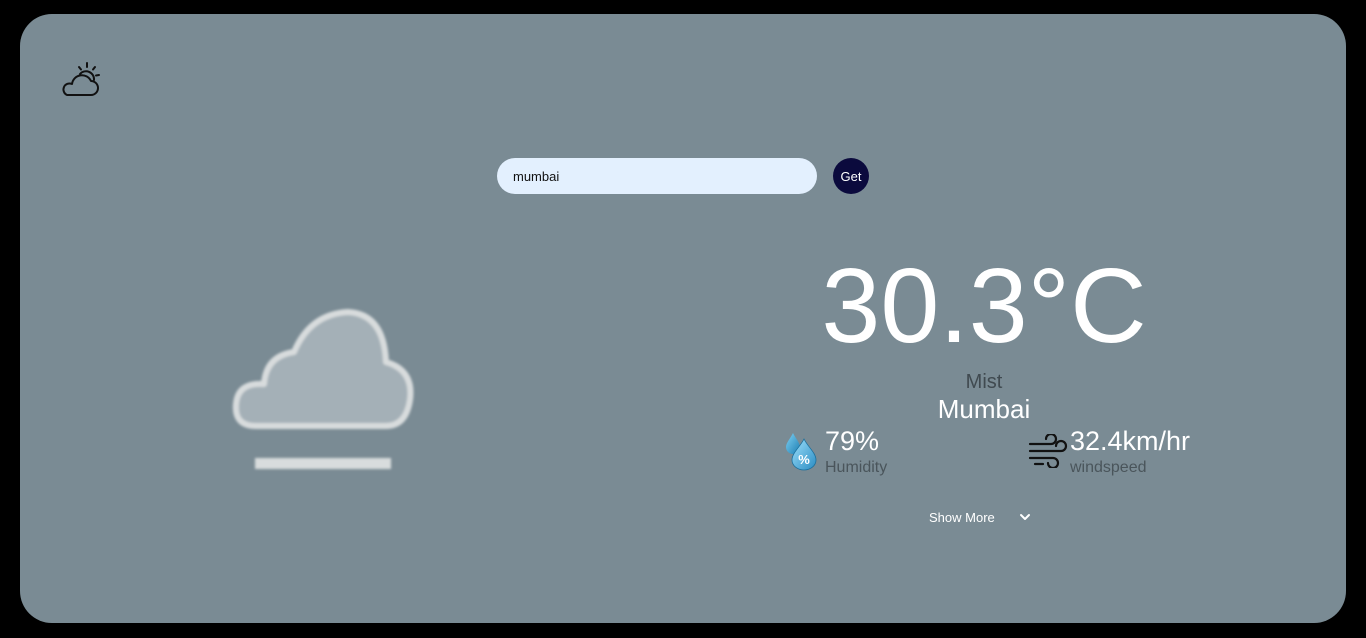 This screenshot has height=638, width=1366. What do you see at coordinates (851, 176) in the screenshot?
I see `get-weather-button: Get` at bounding box center [851, 176].